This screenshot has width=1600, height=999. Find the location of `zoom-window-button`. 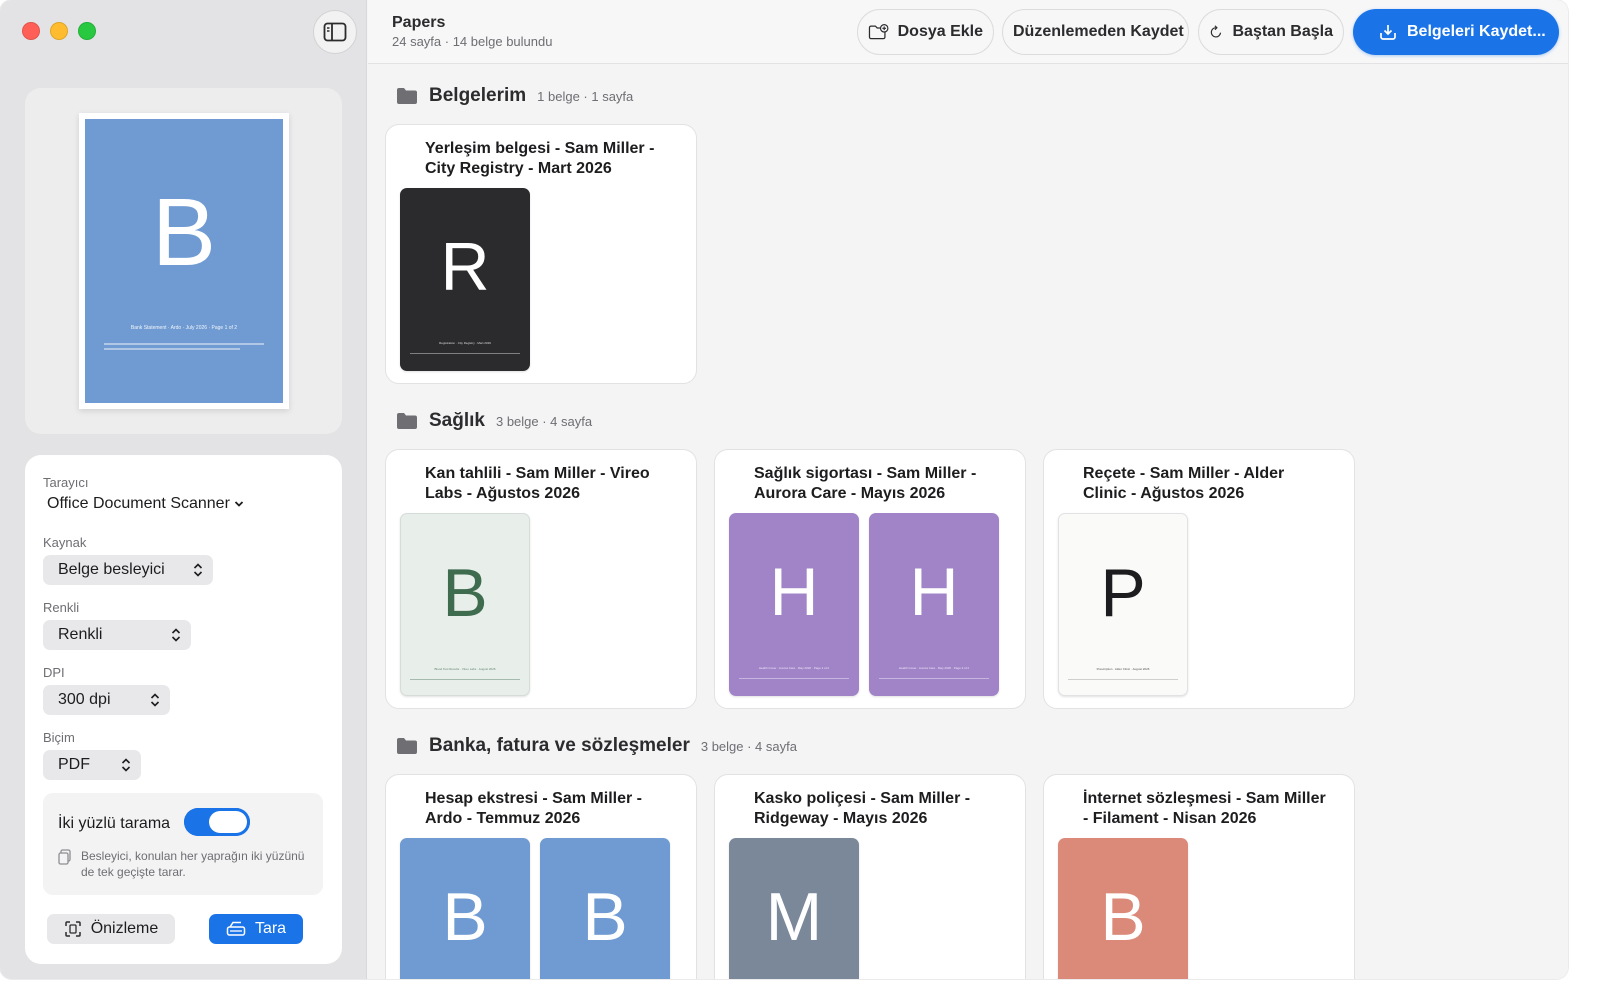

zoom-window-button is located at coordinates (87, 31).